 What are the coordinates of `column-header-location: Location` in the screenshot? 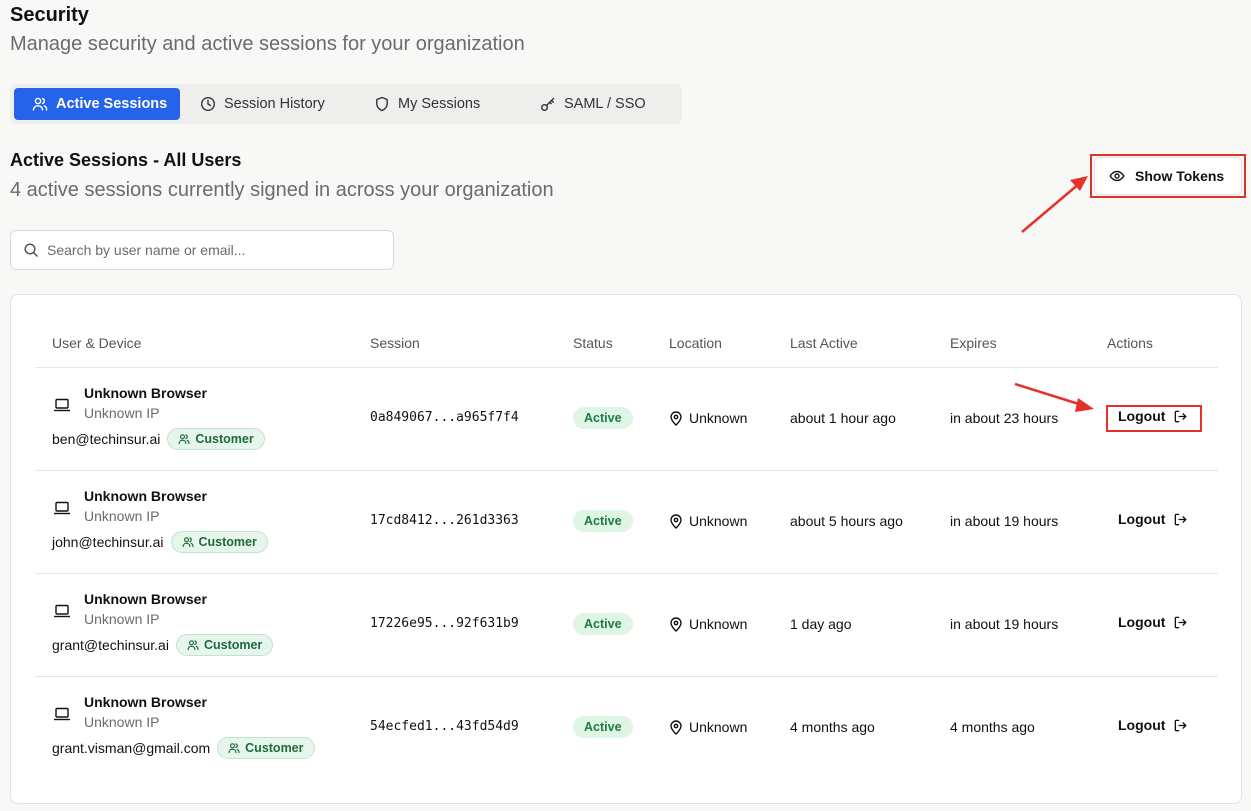 It's located at (695, 343).